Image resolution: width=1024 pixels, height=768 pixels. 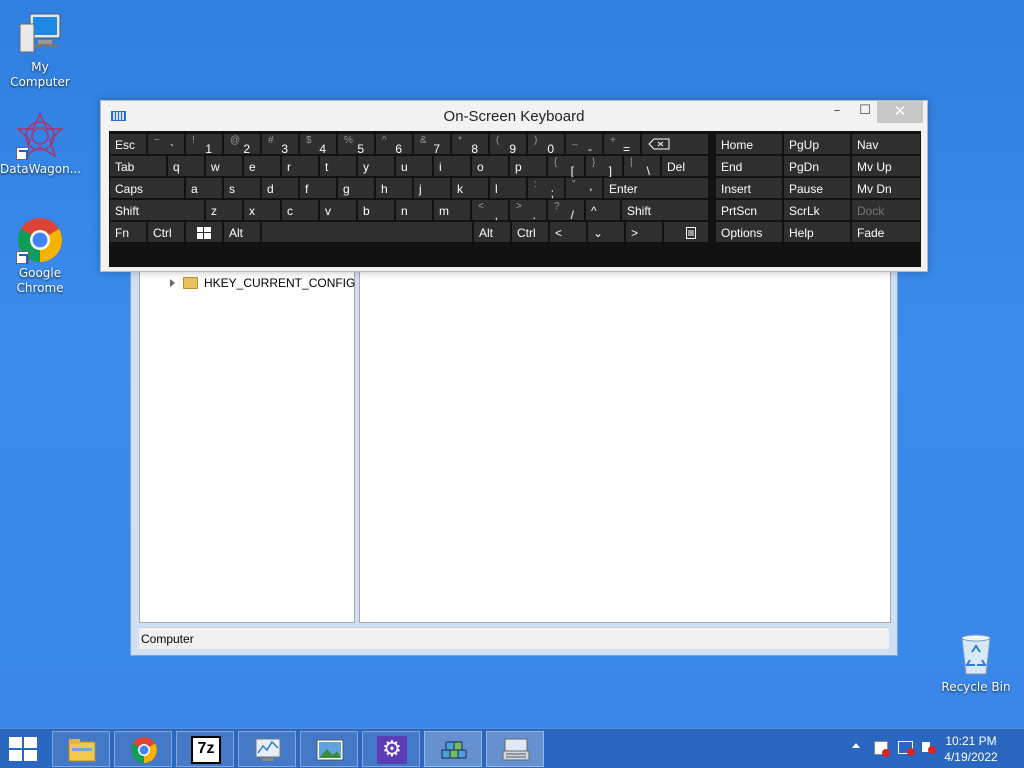 I want to click on key-1: ! 1, so click(x=204, y=144).